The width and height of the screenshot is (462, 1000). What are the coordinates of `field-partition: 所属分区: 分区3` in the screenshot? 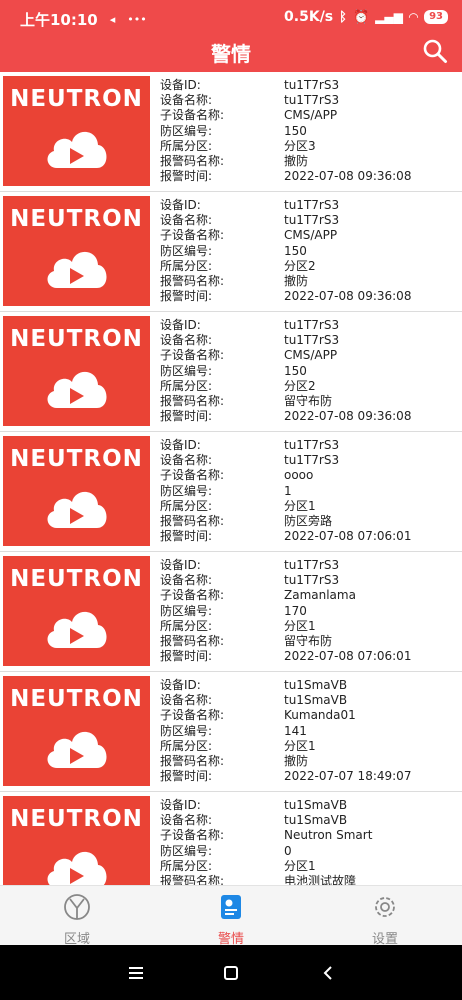 It's located at (310, 146).